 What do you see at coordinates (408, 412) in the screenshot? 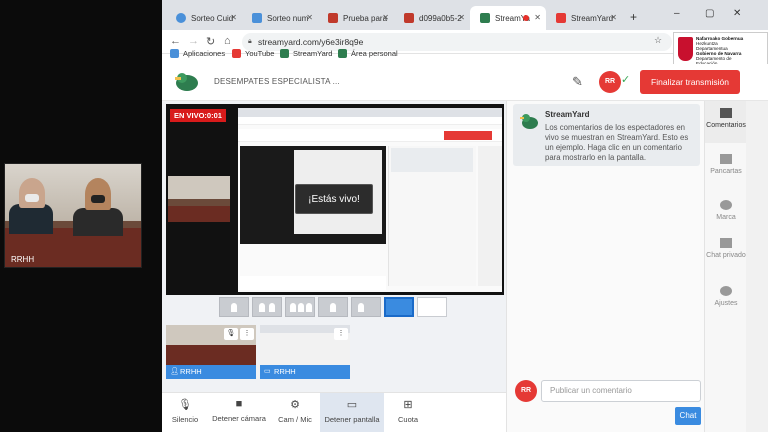
I see `share-button: ⊞ Cuota` at bounding box center [408, 412].